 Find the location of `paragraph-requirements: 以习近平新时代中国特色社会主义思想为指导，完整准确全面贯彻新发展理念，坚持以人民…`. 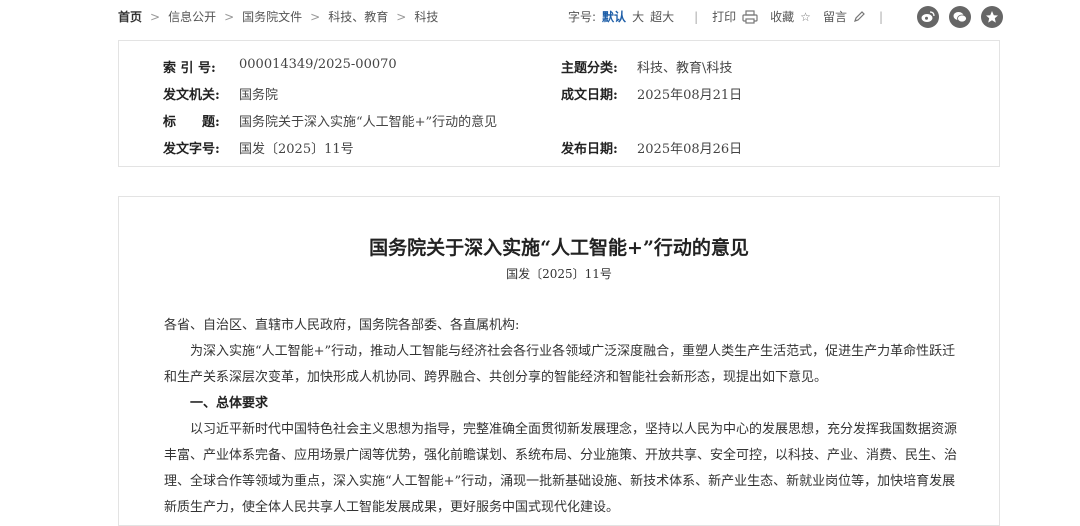

paragraph-requirements: 以习近平新时代中国特色社会主义思想为指导，完整准确全面贯彻新发展理念，坚持以人民… is located at coordinates (561, 468).